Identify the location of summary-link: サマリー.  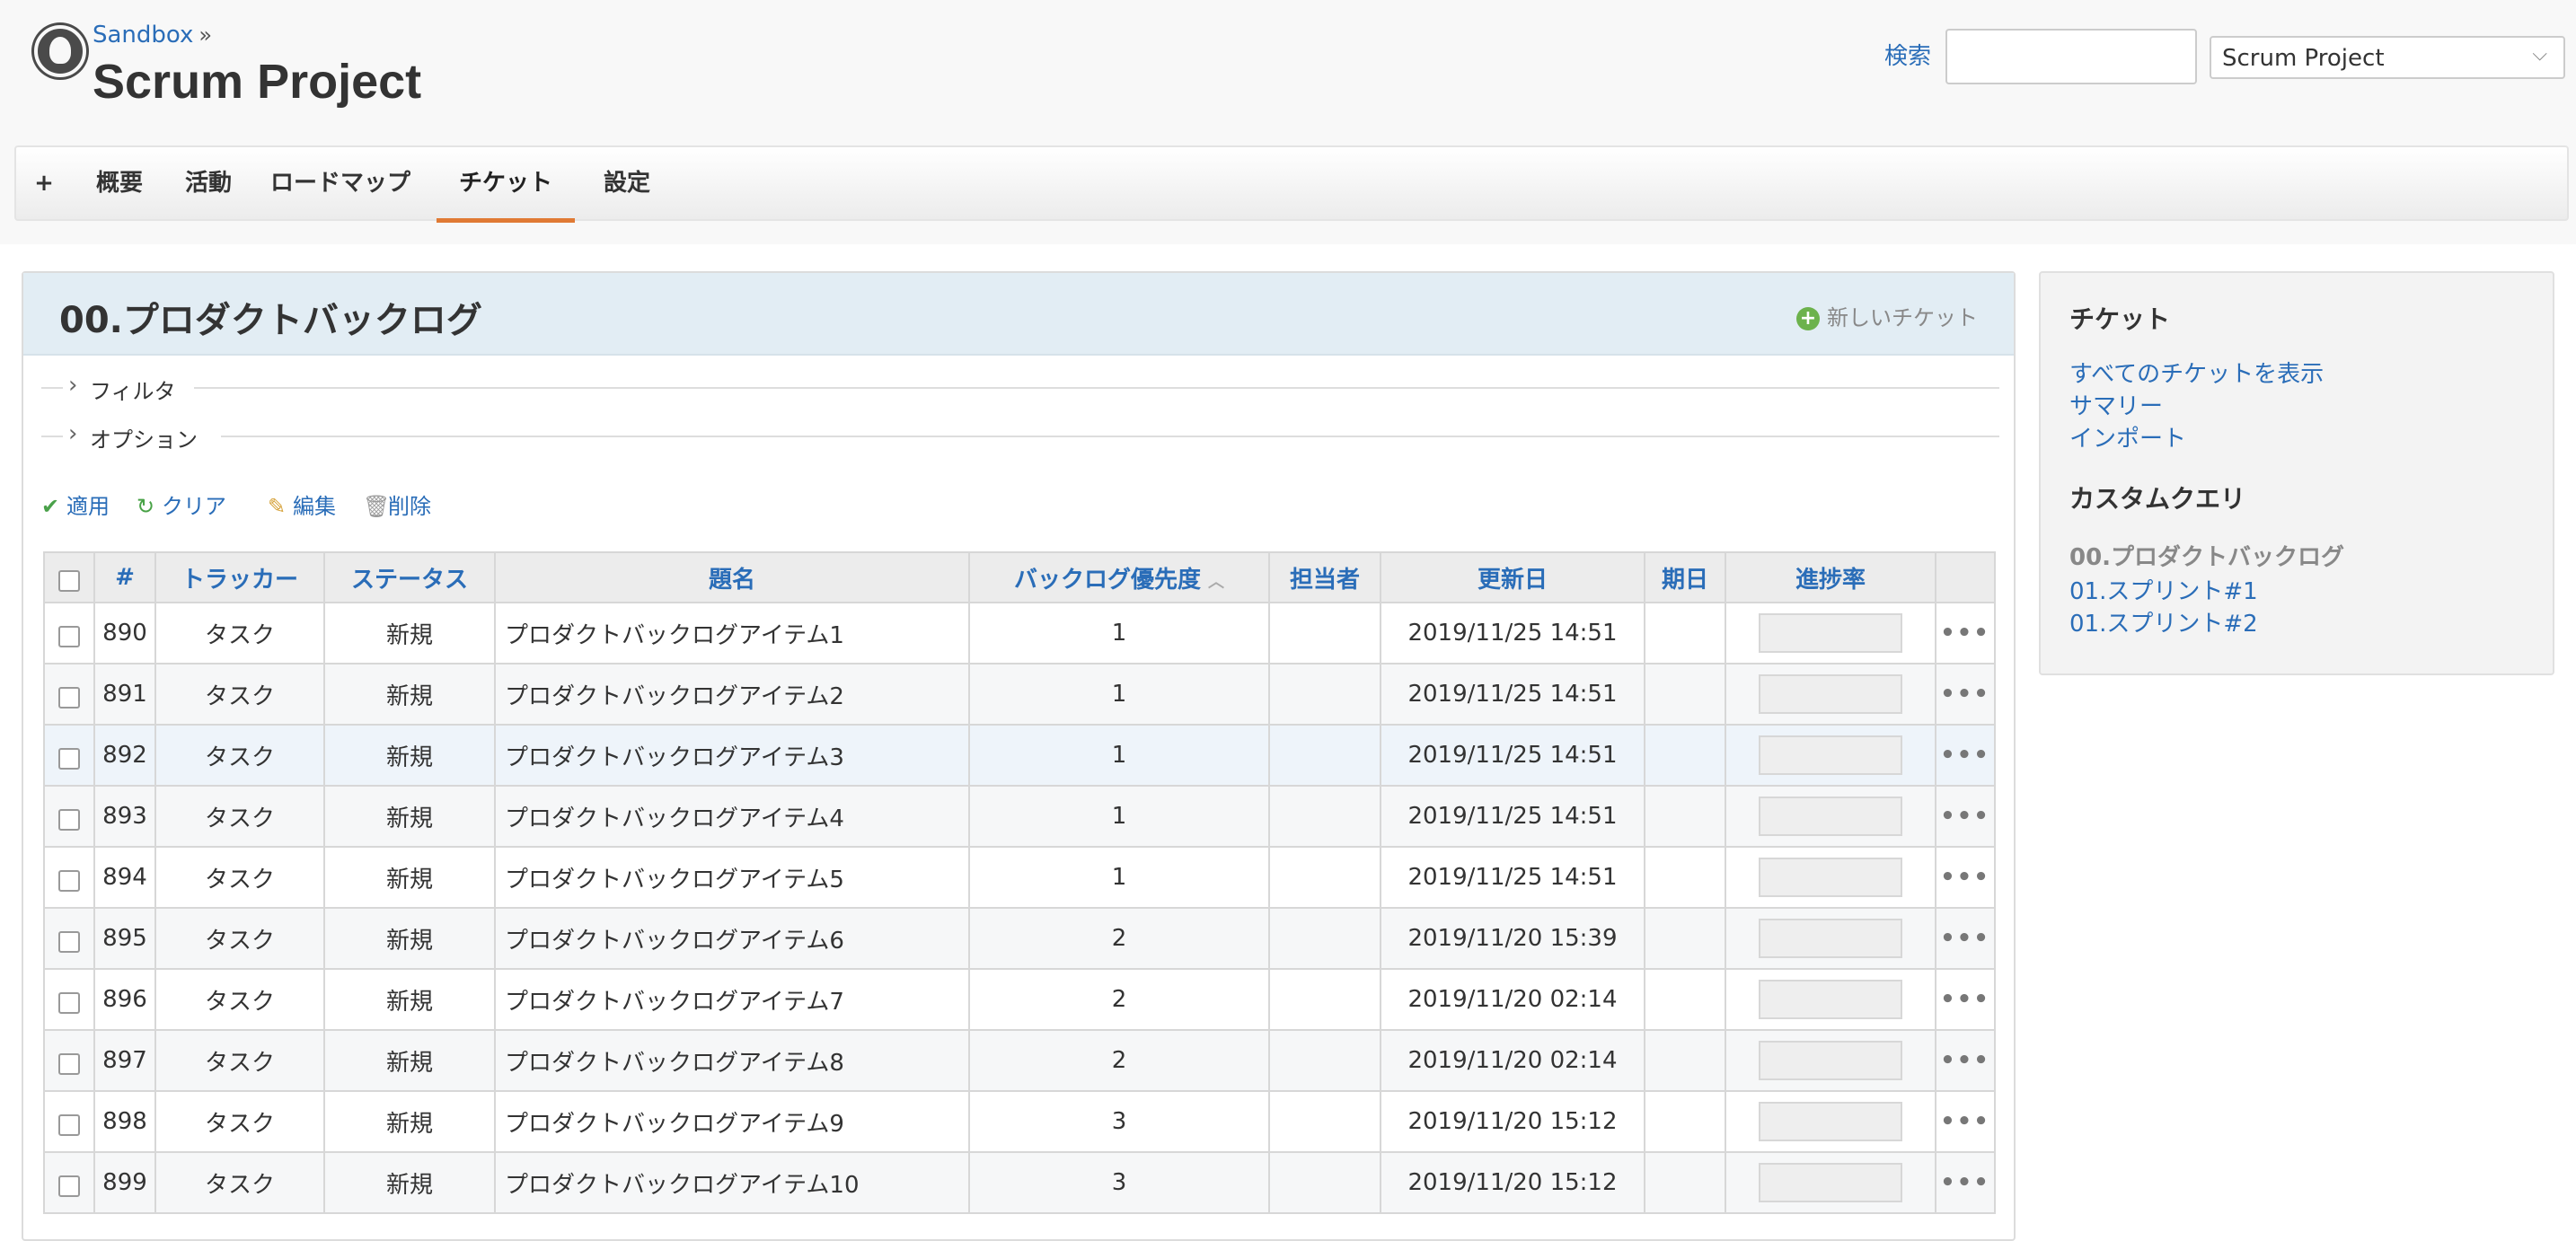
(2116, 404).